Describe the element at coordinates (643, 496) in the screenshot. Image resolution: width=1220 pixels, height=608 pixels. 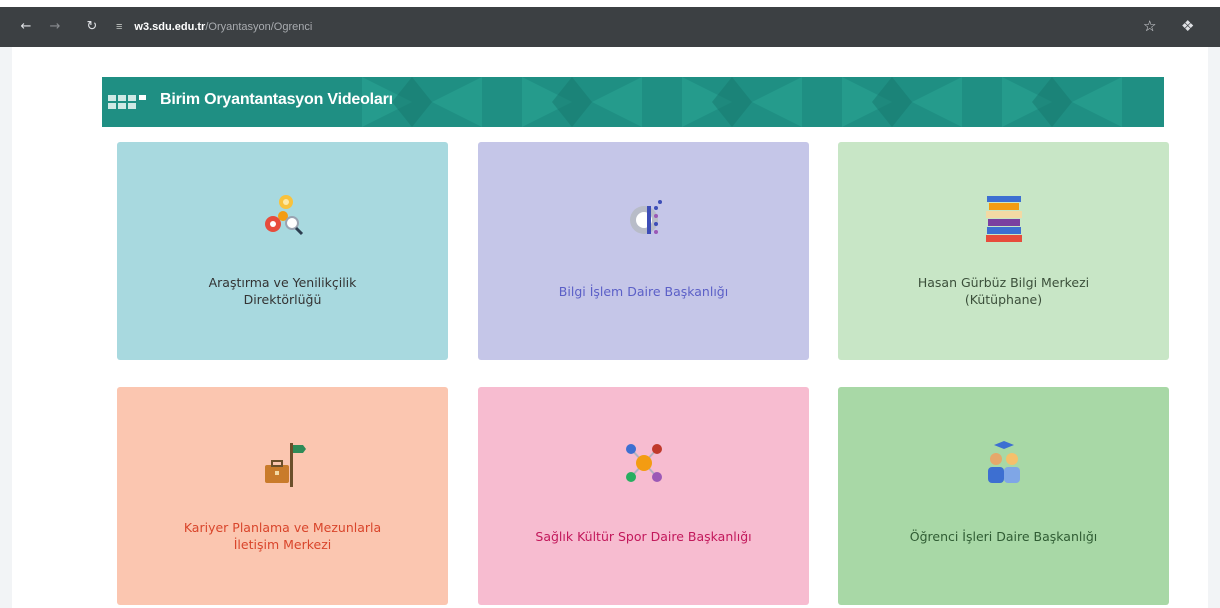
I see `card-saglik-kultur-spor: Sağlık Kültür Spor Daire Başkanlığı` at that location.